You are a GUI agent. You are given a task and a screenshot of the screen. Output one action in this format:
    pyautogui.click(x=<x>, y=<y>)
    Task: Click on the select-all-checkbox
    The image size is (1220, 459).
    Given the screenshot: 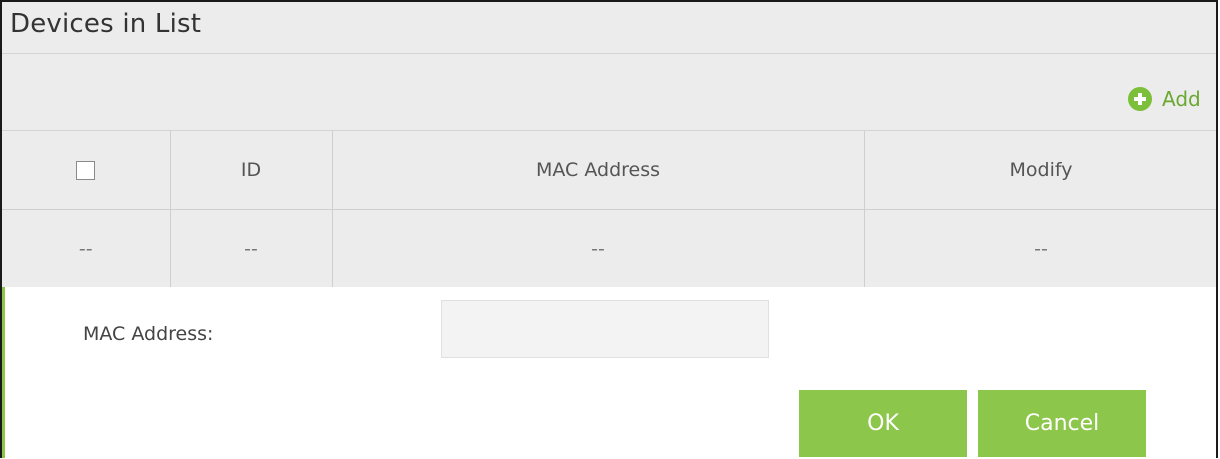 What is the action you would take?
    pyautogui.click(x=86, y=170)
    